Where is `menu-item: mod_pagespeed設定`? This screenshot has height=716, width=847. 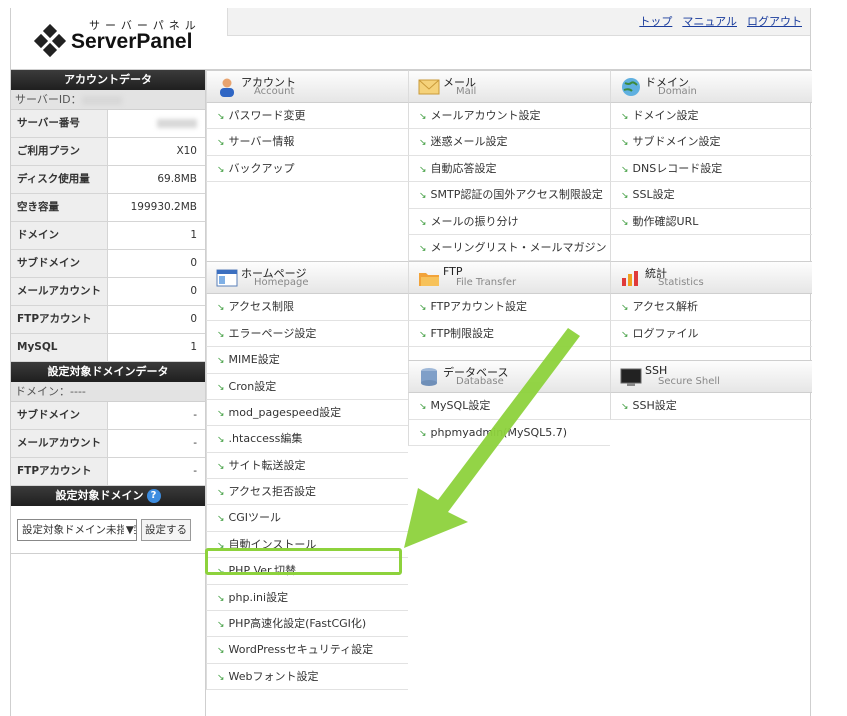
menu-item: mod_pagespeed設定 is located at coordinates (307, 413).